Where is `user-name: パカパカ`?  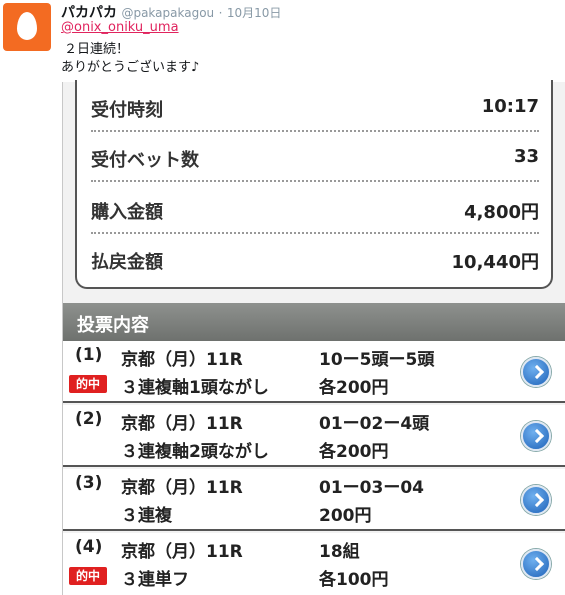 user-name: パカパカ is located at coordinates (89, 13).